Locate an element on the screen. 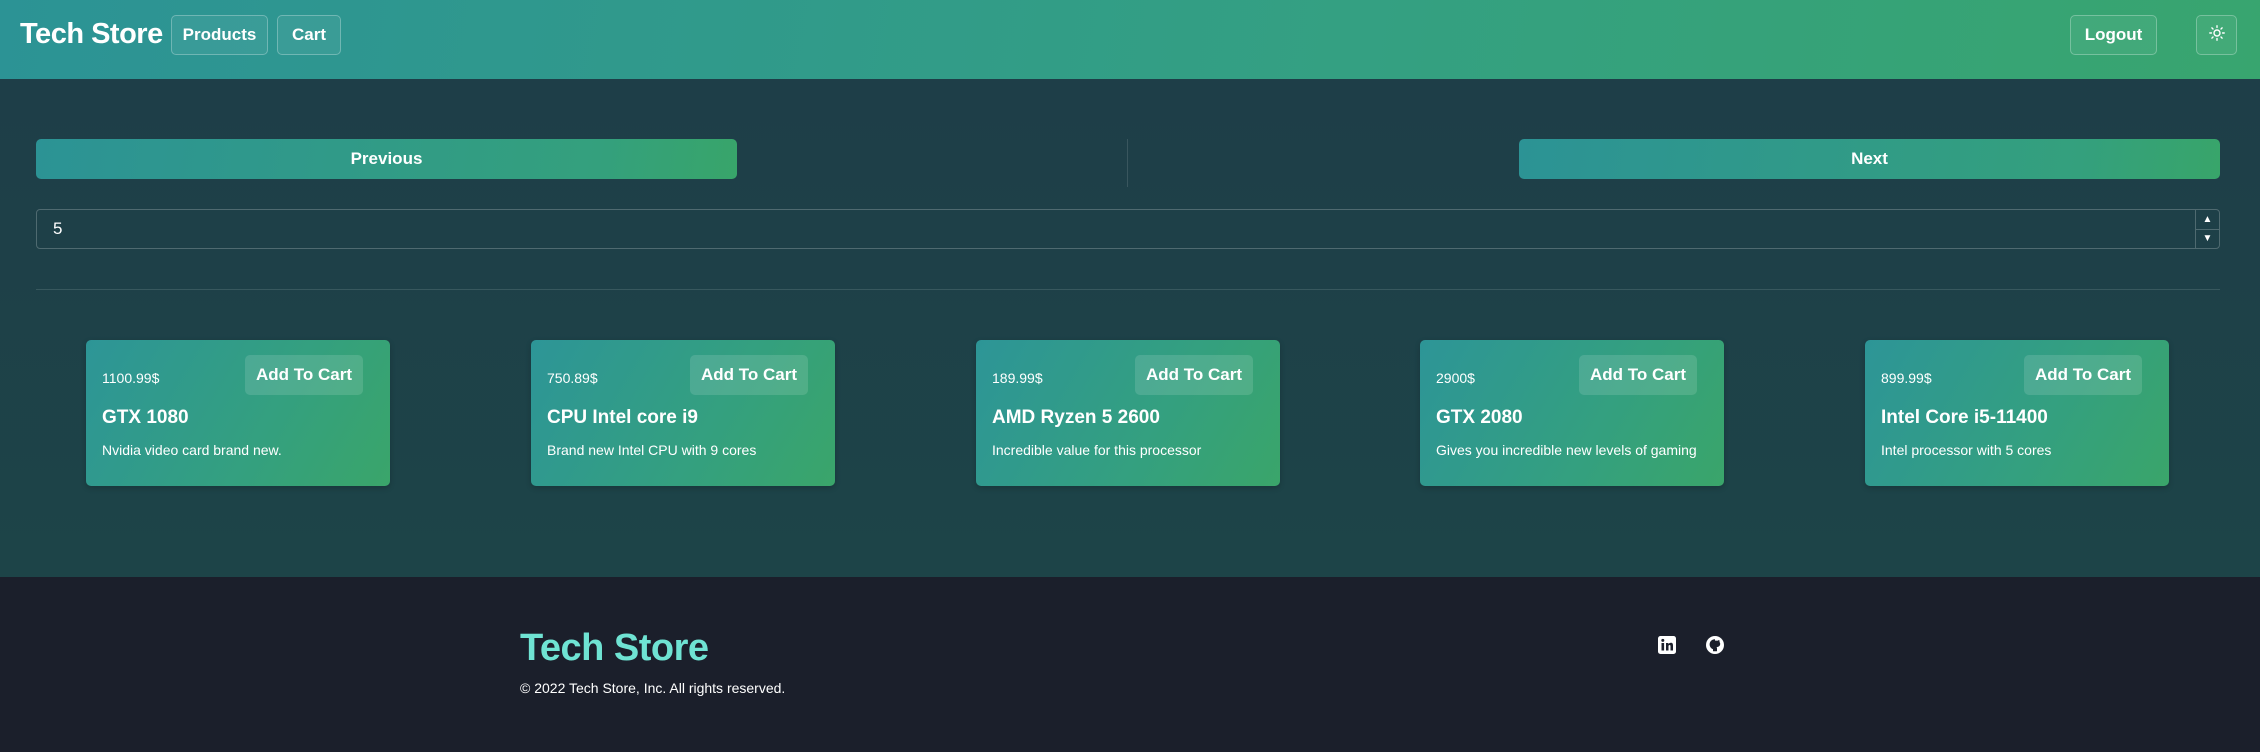  top-navbar: Tech Store Products Cart Logout is located at coordinates (1130, 39).